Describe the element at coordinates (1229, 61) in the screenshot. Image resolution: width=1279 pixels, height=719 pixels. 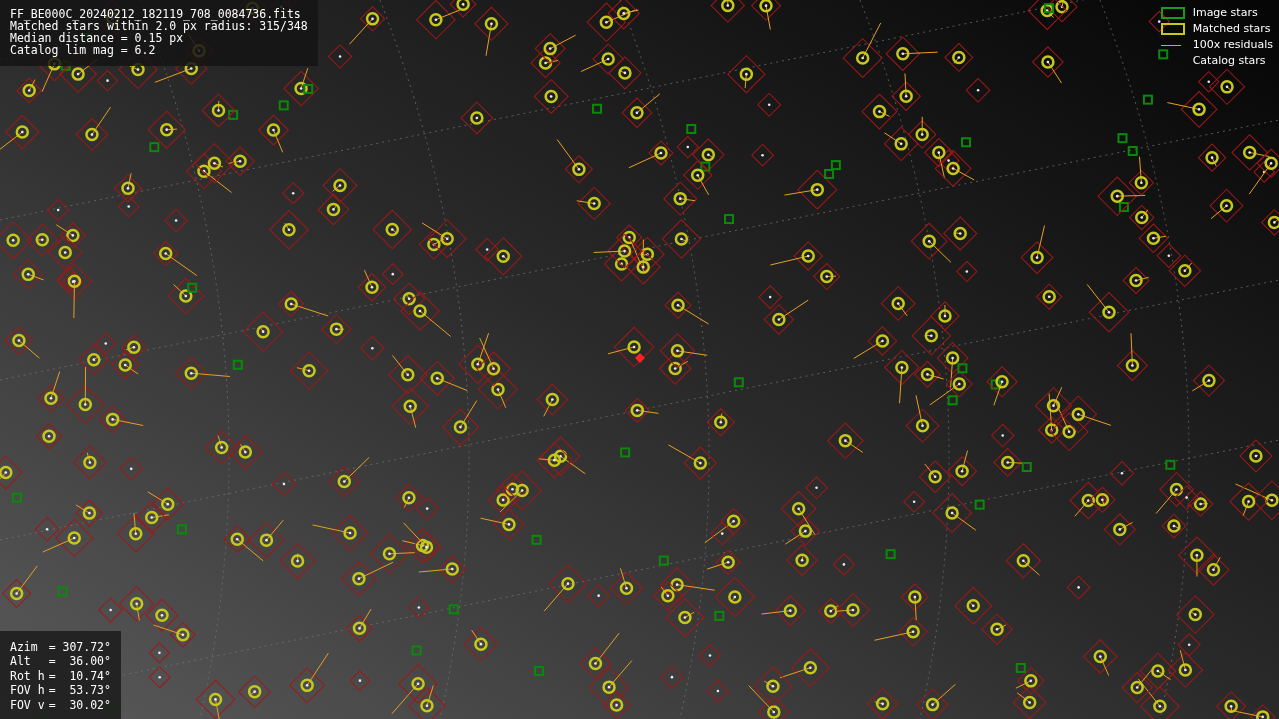
I see `legend-label: Catalog stars` at that location.